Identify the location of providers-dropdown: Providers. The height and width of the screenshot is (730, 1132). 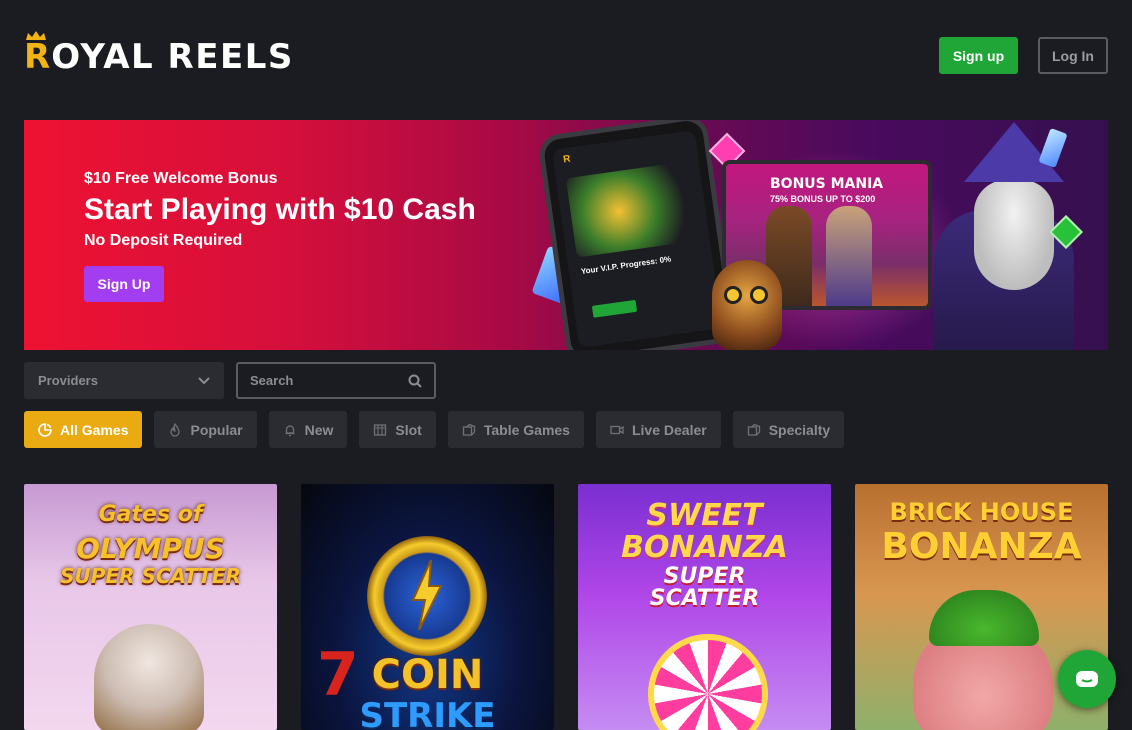
(124, 380).